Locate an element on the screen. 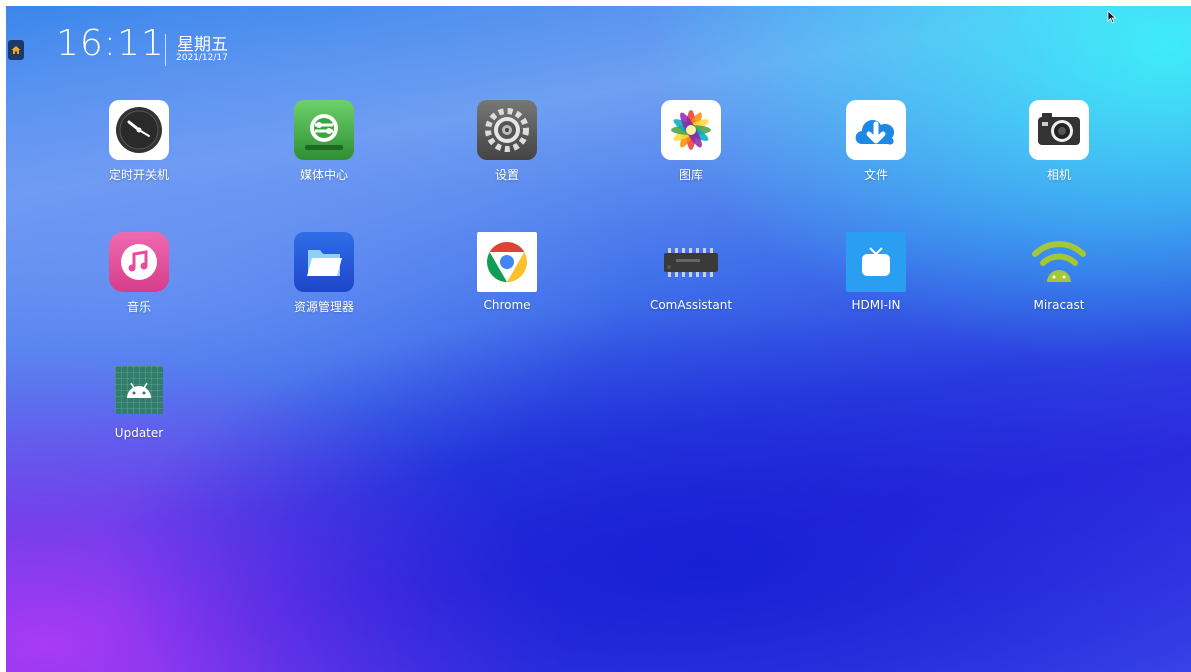 The height and width of the screenshot is (672, 1191). clock-divider is located at coordinates (165, 50).